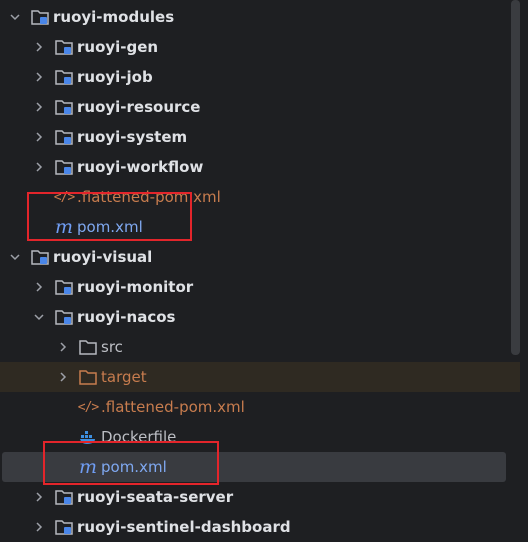  Describe the element at coordinates (139, 107) in the screenshot. I see `tree-node-label: ruoyi-resource` at that location.